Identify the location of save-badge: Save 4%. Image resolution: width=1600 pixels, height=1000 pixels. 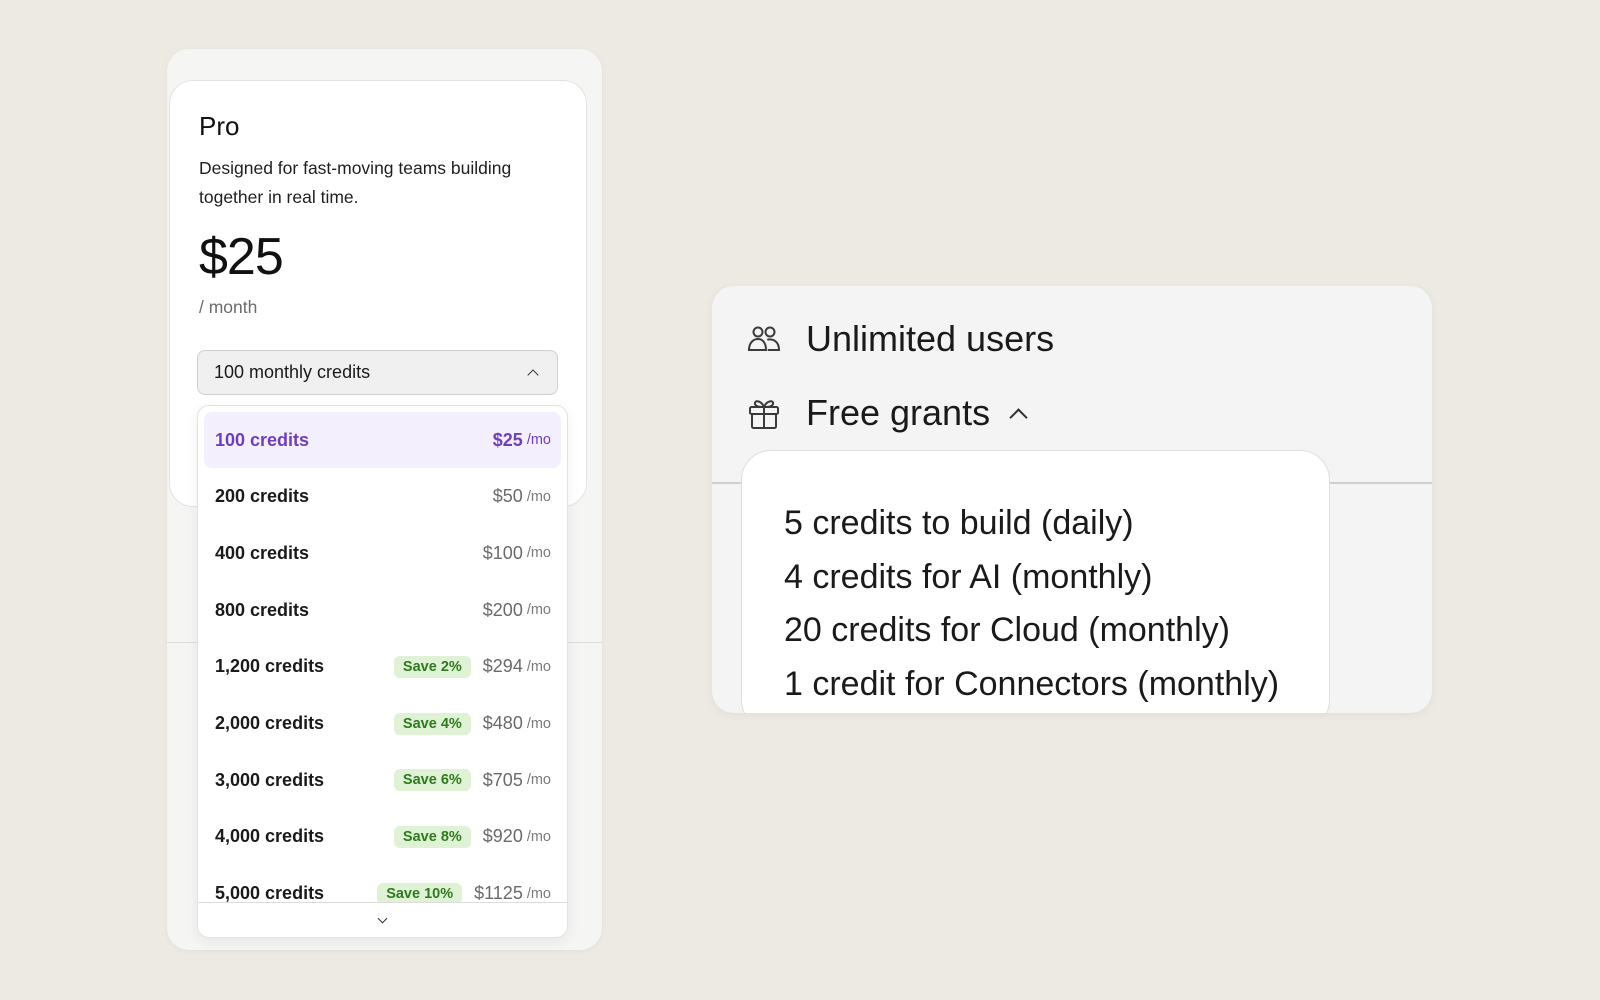
(432, 723).